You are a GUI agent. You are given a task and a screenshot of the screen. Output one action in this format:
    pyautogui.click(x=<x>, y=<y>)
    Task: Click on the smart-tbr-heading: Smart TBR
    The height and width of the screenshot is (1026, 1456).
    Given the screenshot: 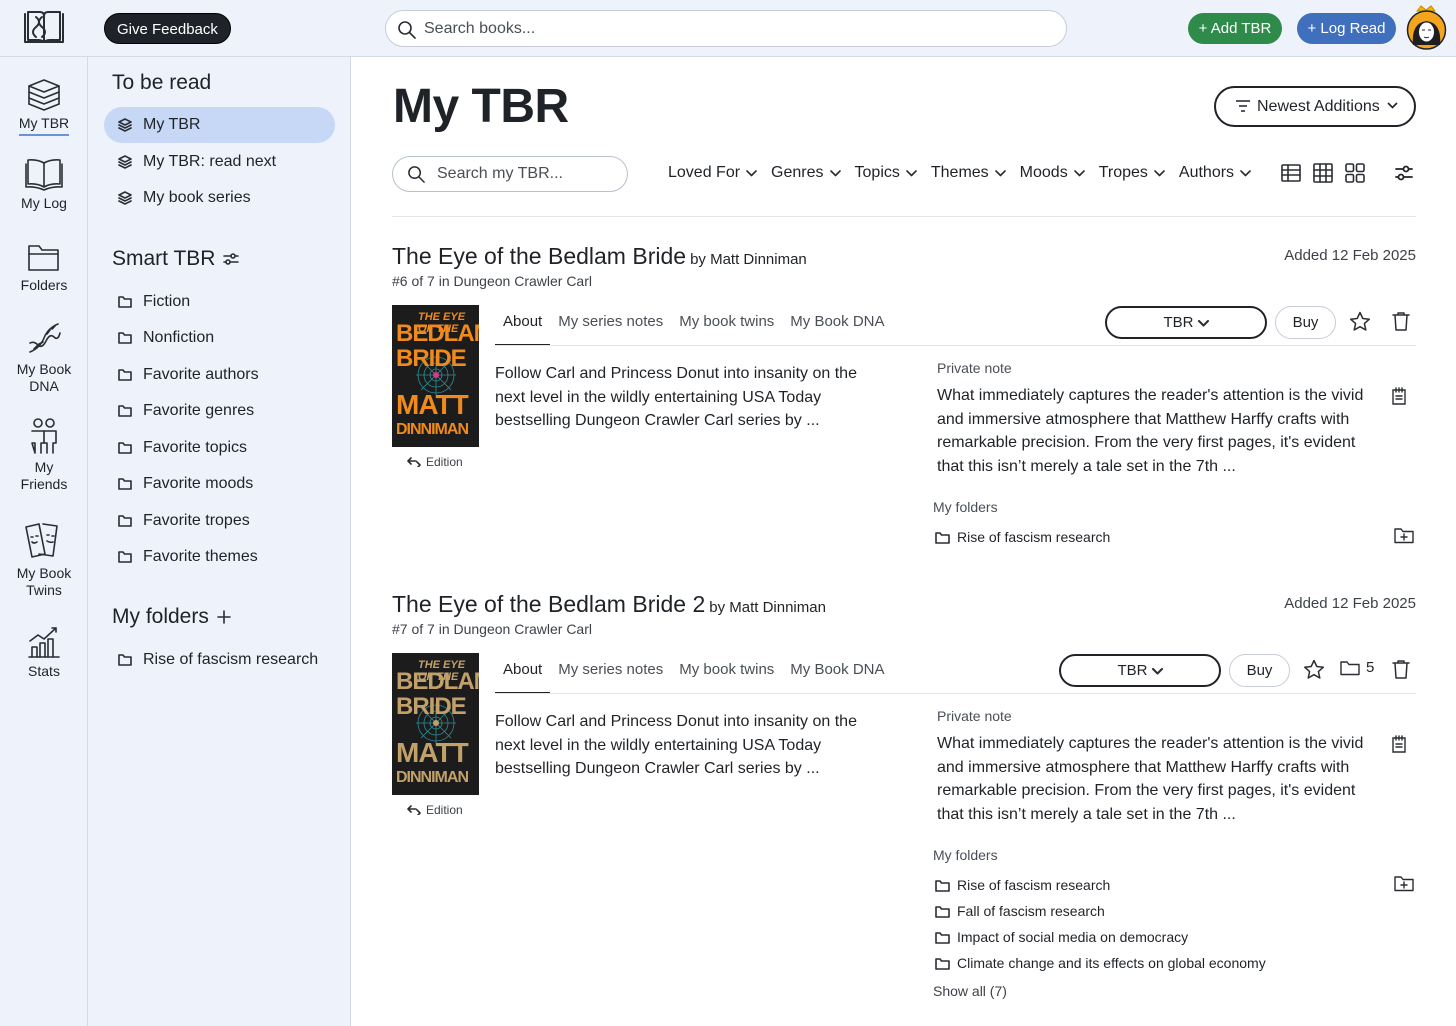 What is the action you would take?
    pyautogui.click(x=176, y=259)
    